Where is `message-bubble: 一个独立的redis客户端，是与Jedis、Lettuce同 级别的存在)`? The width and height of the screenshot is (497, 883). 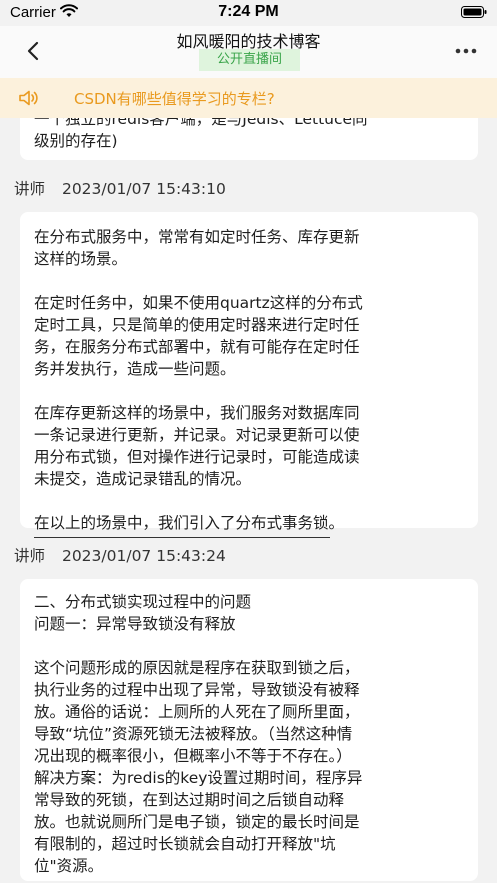 message-bubble: 一个独立的redis客户端，是与Jedis、Lettuce同 级别的存在) is located at coordinates (249, 139).